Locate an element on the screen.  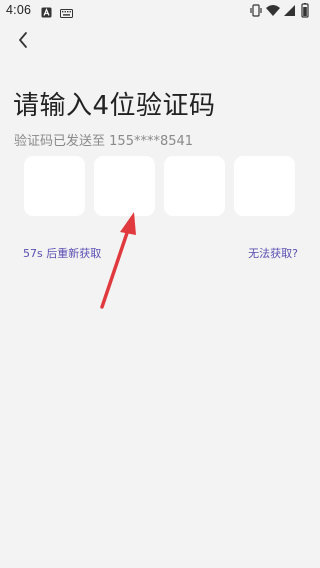
vibrate-icon is located at coordinates (256, 10).